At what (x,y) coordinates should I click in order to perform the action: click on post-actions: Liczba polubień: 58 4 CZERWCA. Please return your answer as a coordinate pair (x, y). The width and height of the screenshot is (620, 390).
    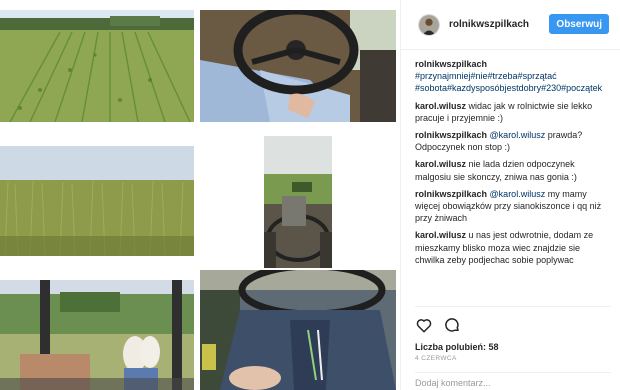
    Looking at the image, I should click on (513, 341).